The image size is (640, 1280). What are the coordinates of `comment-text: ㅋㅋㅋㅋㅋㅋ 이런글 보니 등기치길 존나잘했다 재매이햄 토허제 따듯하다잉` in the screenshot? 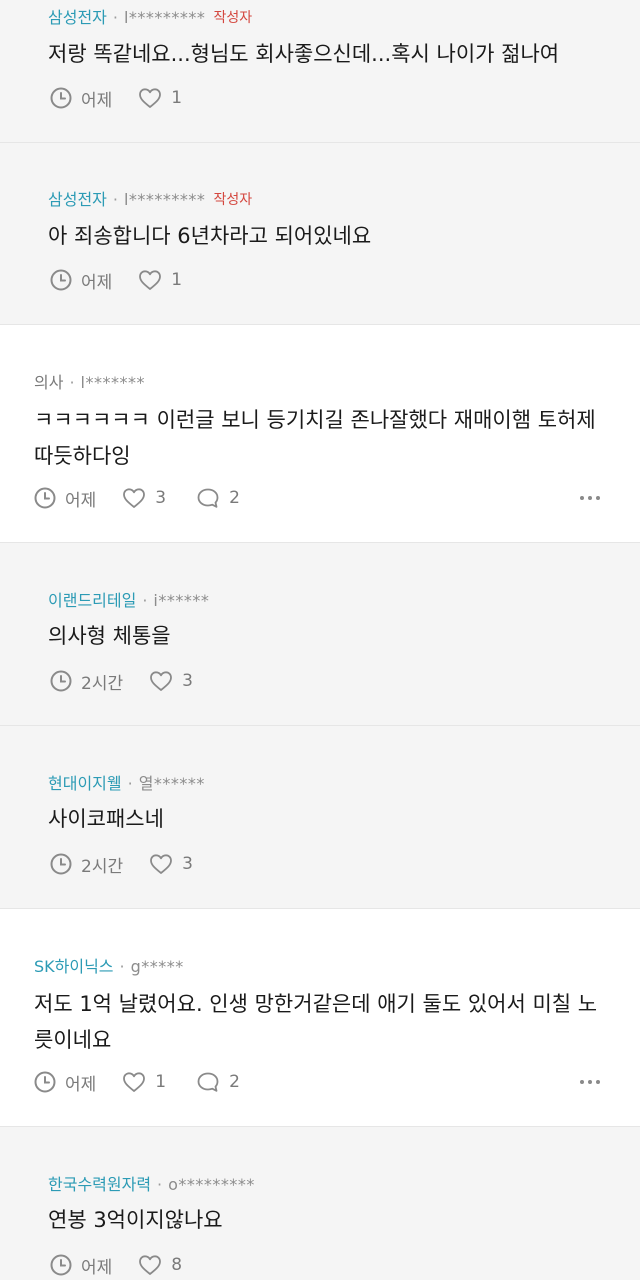 It's located at (315, 438).